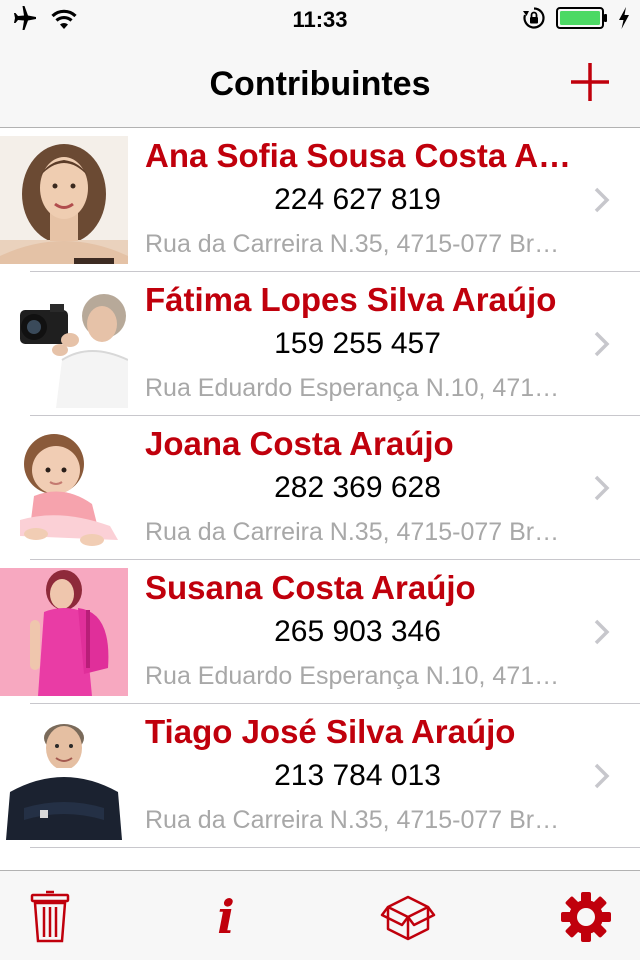 This screenshot has height=960, width=640. What do you see at coordinates (534, 18) in the screenshot?
I see `rotation-lock-icon` at bounding box center [534, 18].